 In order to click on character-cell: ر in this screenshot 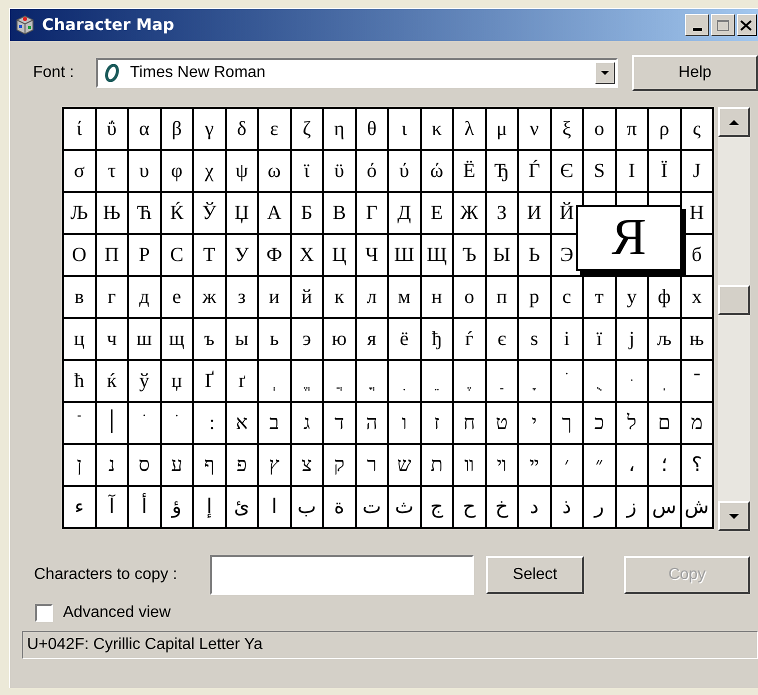, I will do `click(600, 508)`.